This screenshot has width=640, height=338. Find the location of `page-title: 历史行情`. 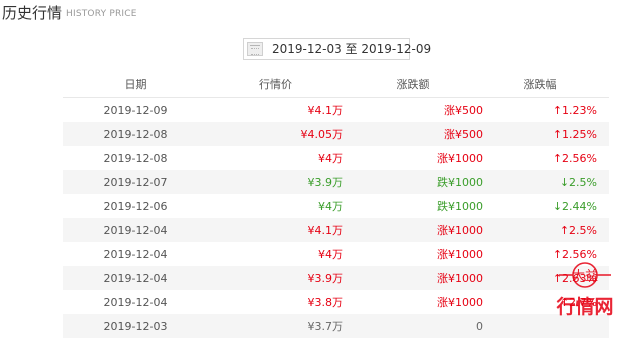

page-title: 历史行情 is located at coordinates (32, 13).